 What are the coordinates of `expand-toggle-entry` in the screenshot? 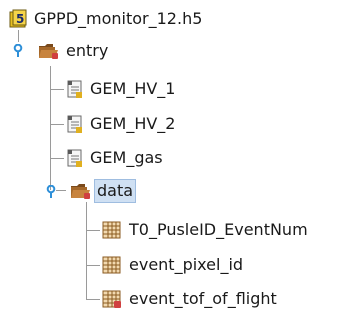 It's located at (18, 50).